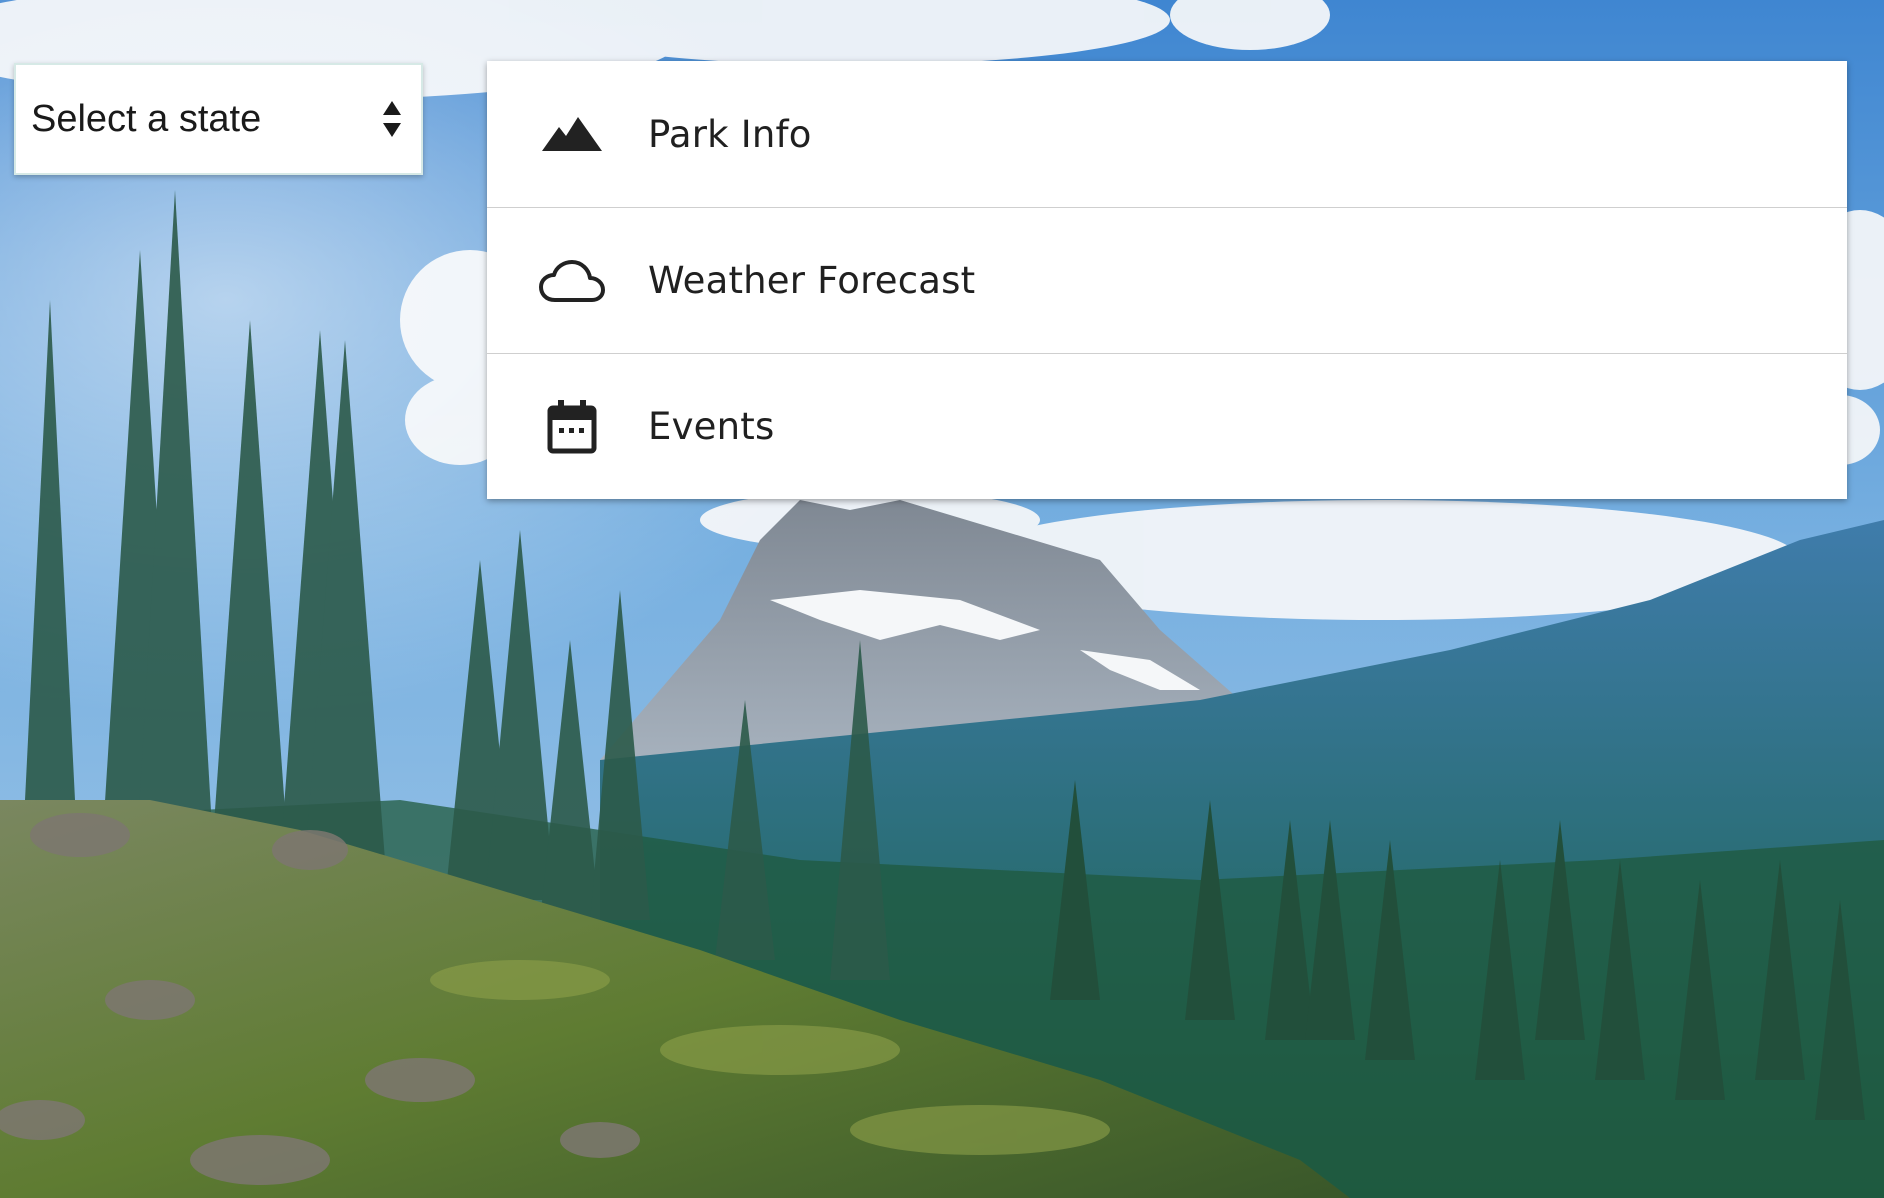 The height and width of the screenshot is (1198, 1884). I want to click on menu-item-label: Park Info, so click(730, 134).